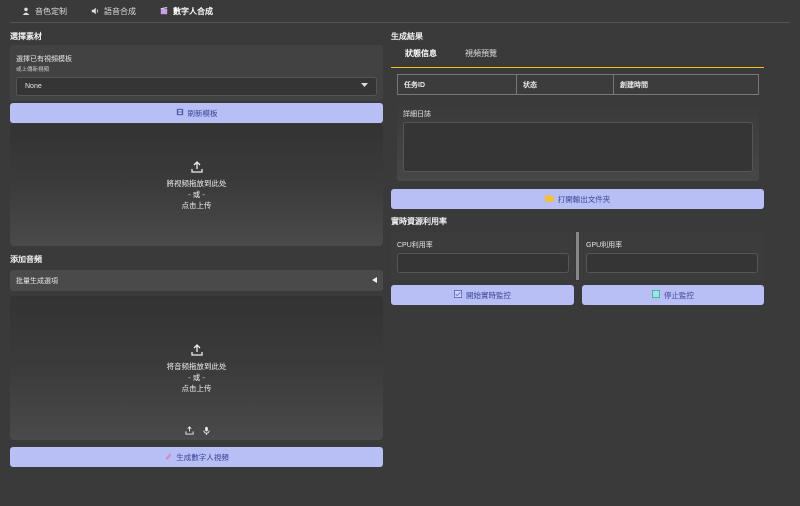 The height and width of the screenshot is (506, 800). Describe the element at coordinates (196, 280) in the screenshot. I see `batch-options-accordion: 批量生成選項` at that location.